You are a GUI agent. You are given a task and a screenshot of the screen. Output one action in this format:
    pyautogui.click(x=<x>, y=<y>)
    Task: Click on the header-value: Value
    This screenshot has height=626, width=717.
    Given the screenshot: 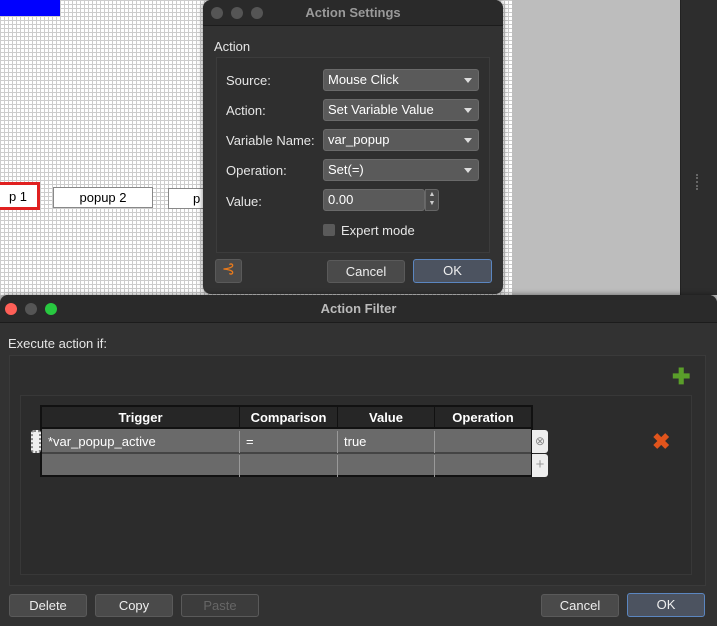 What is the action you would take?
    pyautogui.click(x=386, y=418)
    